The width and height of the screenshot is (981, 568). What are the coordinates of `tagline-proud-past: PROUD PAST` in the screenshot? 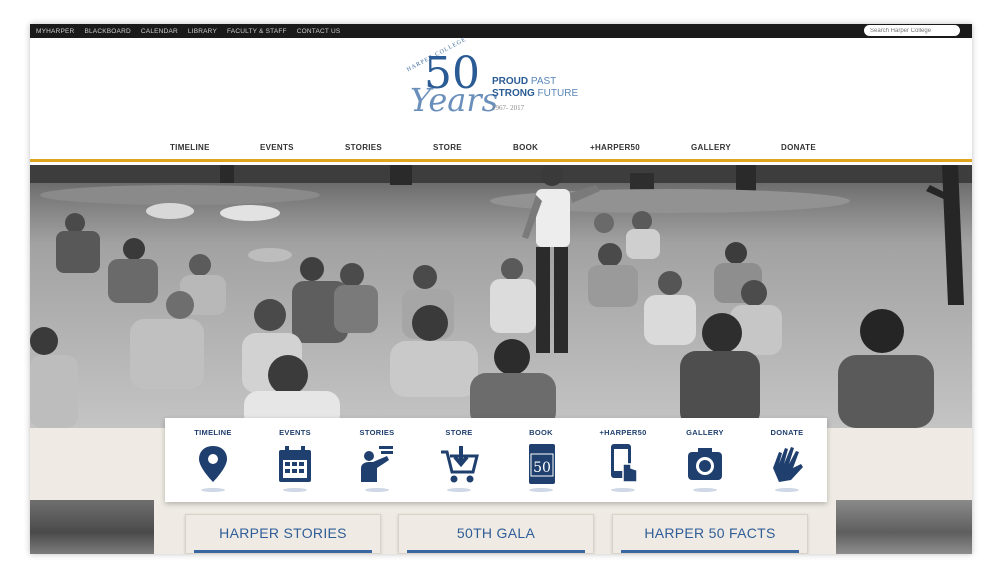 It's located at (524, 81).